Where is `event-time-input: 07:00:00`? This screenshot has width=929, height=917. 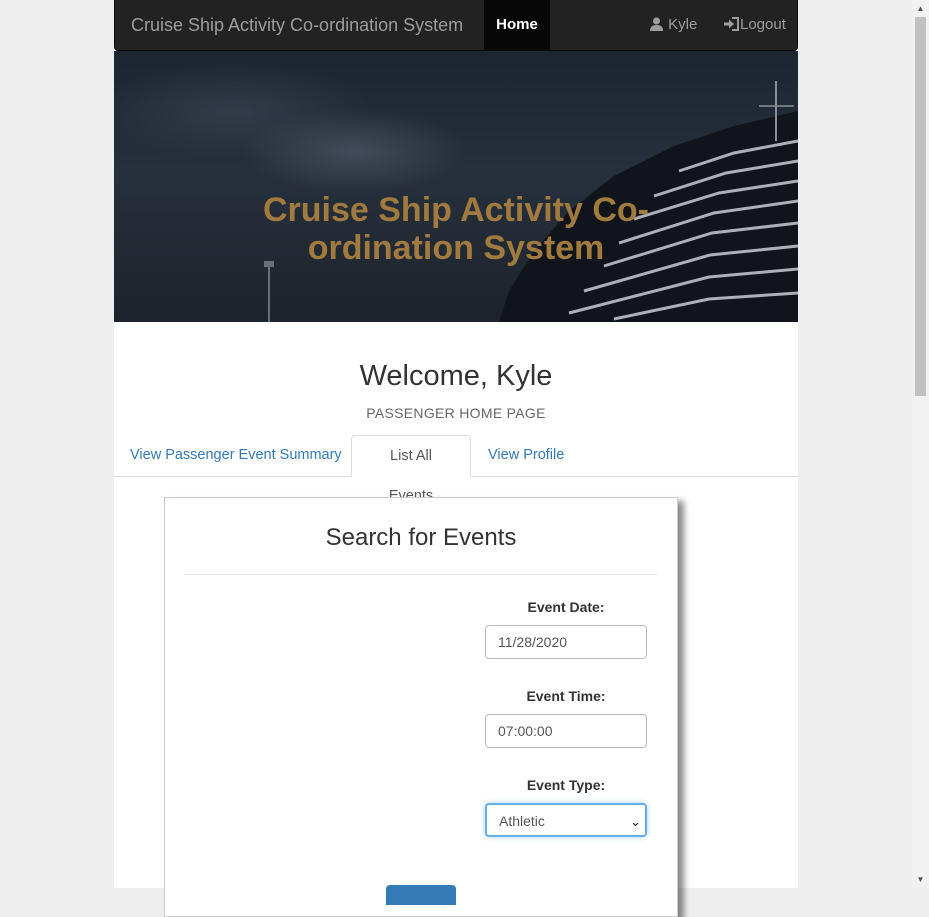
event-time-input: 07:00:00 is located at coordinates (566, 731).